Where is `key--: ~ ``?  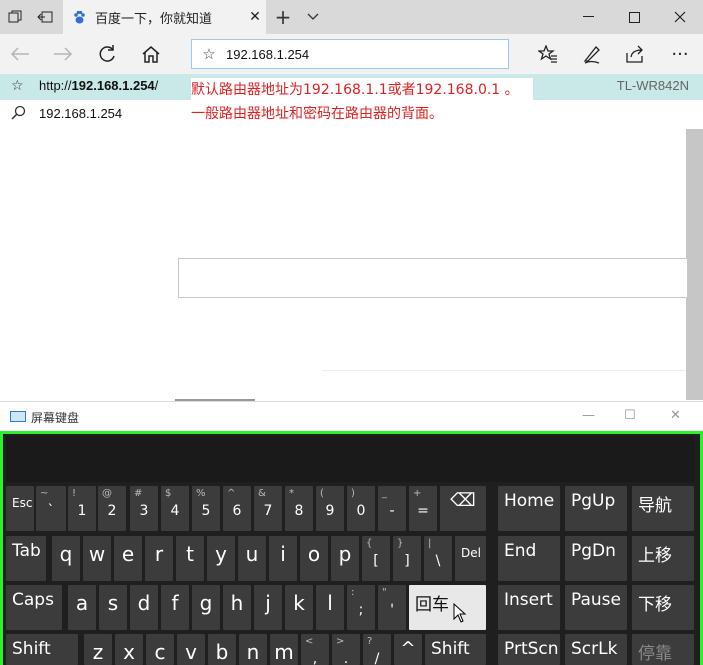 key--: ~ ` is located at coordinates (51, 508).